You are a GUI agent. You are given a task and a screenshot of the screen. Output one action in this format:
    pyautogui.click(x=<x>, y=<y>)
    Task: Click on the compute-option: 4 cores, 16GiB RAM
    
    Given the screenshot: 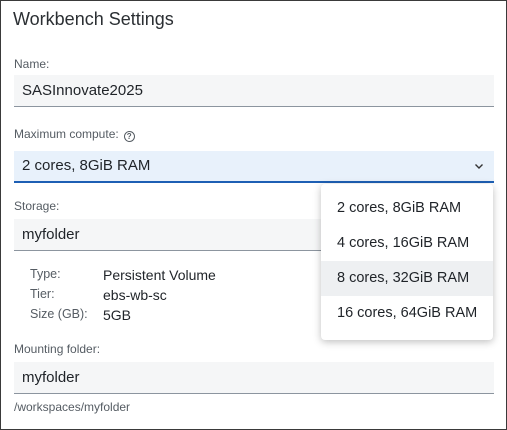 What is the action you would take?
    pyautogui.click(x=407, y=243)
    